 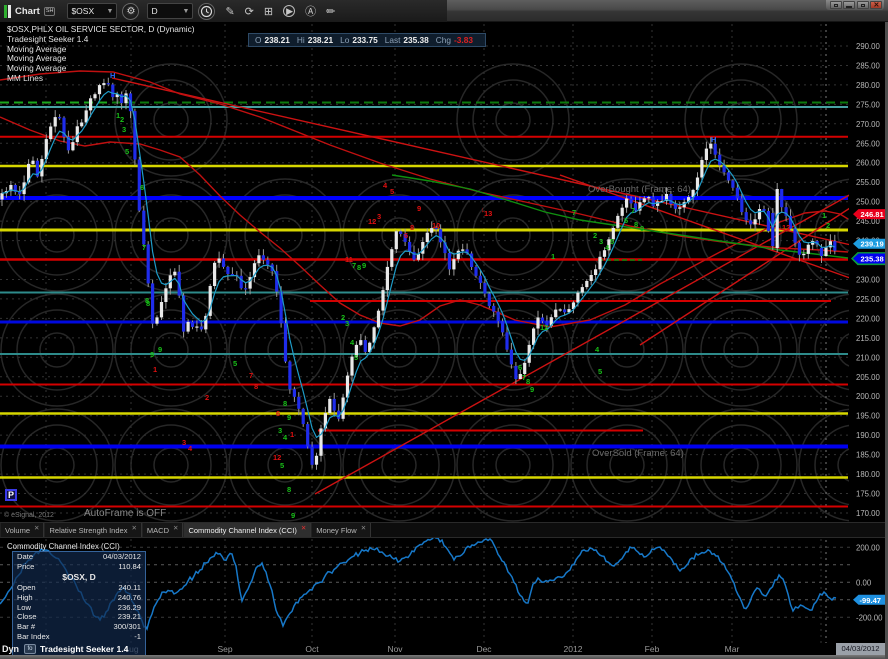 I want to click on svg-text: 270.00, so click(x=868, y=124).